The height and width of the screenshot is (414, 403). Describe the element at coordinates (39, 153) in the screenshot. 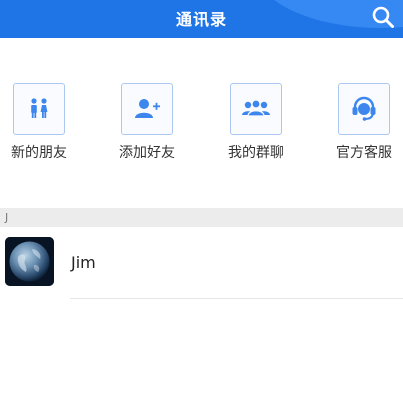

I see `new-friends-label: 新的朋友` at that location.